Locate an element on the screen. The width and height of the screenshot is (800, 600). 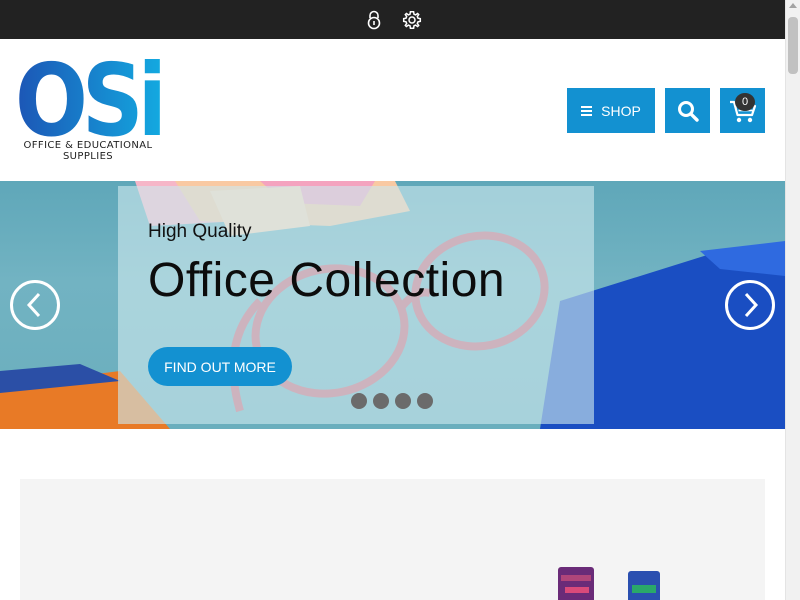
slider-next-button is located at coordinates (750, 305).